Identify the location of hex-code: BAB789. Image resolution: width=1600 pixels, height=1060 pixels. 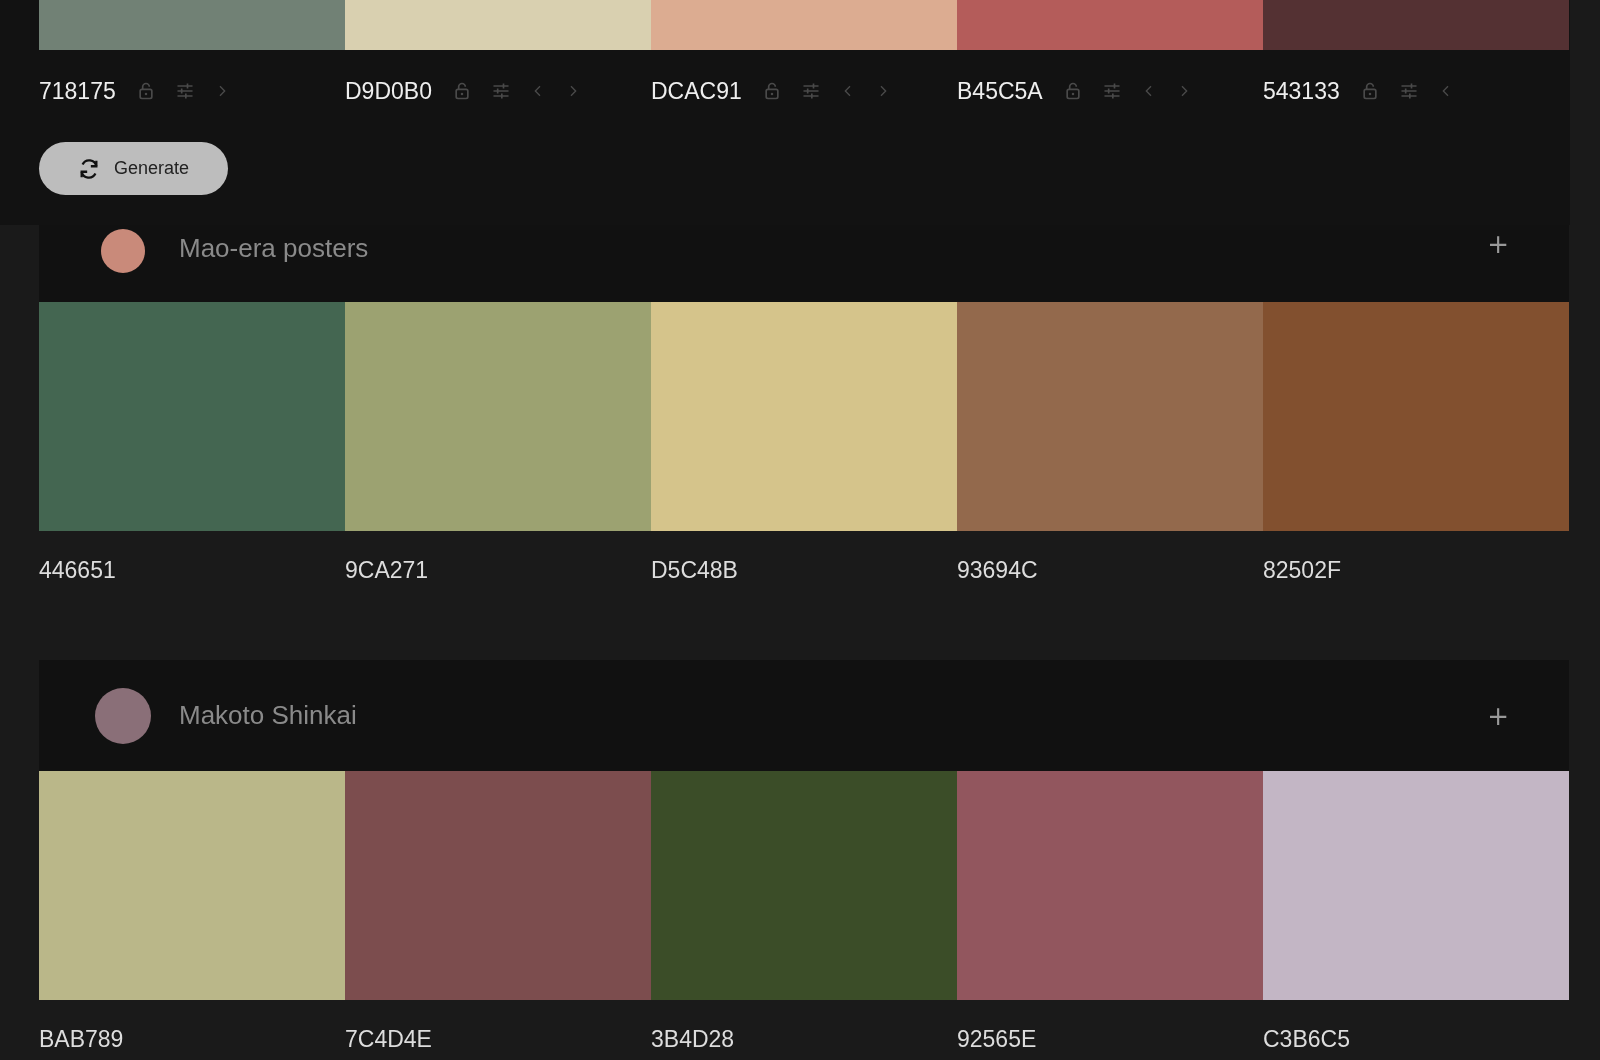
(82, 1040).